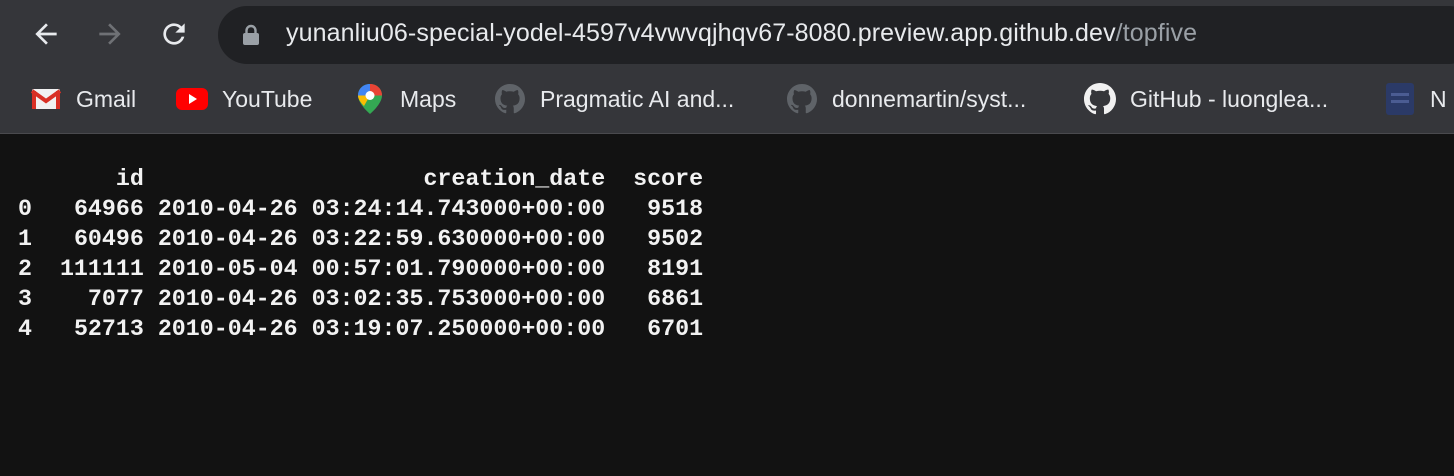  Describe the element at coordinates (25, 209) in the screenshot. I see `row-index: 0` at that location.